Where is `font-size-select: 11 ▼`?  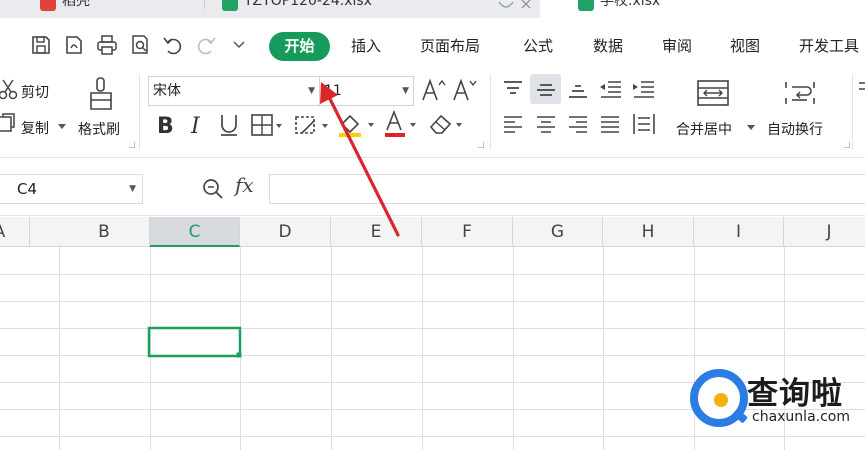
font-size-select: 11 ▼ is located at coordinates (367, 91).